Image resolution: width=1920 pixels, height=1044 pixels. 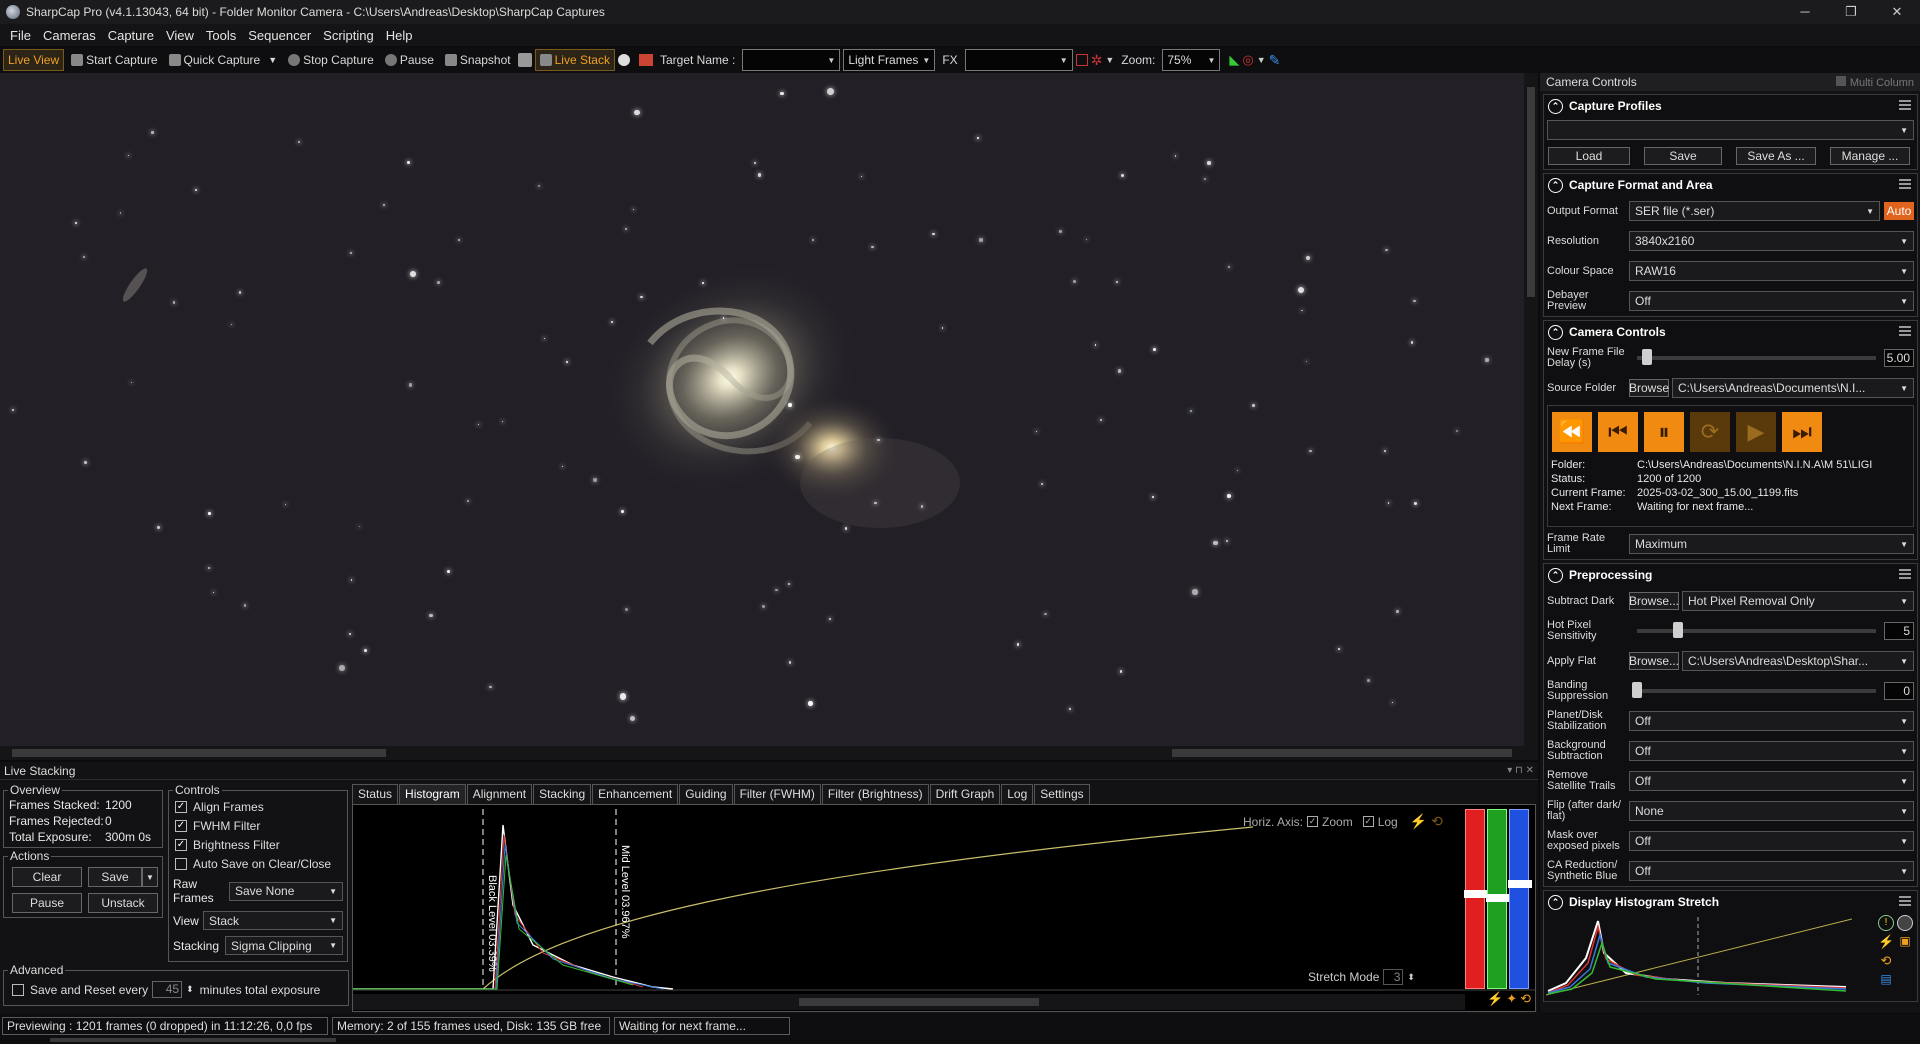 I want to click on skip-back-icon: ⏮, so click(x=1618, y=432).